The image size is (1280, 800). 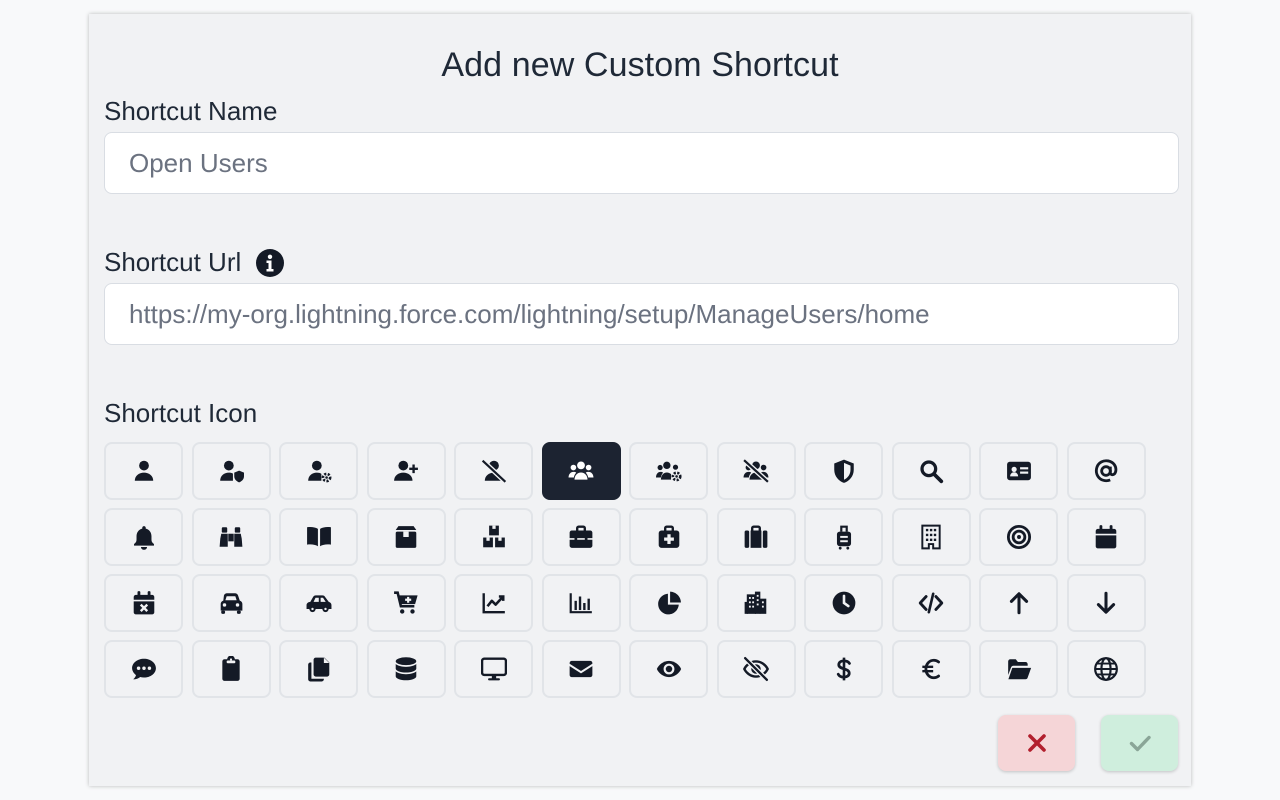 I want to click on bell-icon, so click(x=143, y=538).